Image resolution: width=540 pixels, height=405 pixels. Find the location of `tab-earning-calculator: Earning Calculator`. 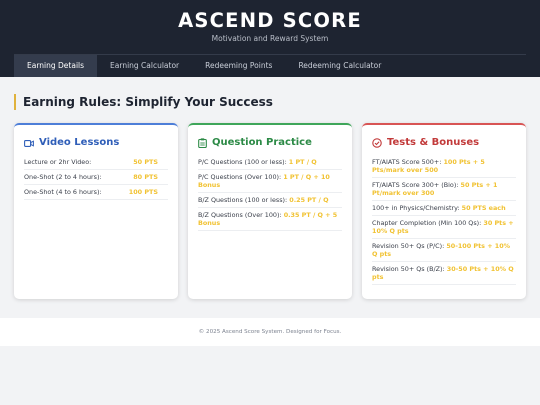

tab-earning-calculator: Earning Calculator is located at coordinates (144, 66).